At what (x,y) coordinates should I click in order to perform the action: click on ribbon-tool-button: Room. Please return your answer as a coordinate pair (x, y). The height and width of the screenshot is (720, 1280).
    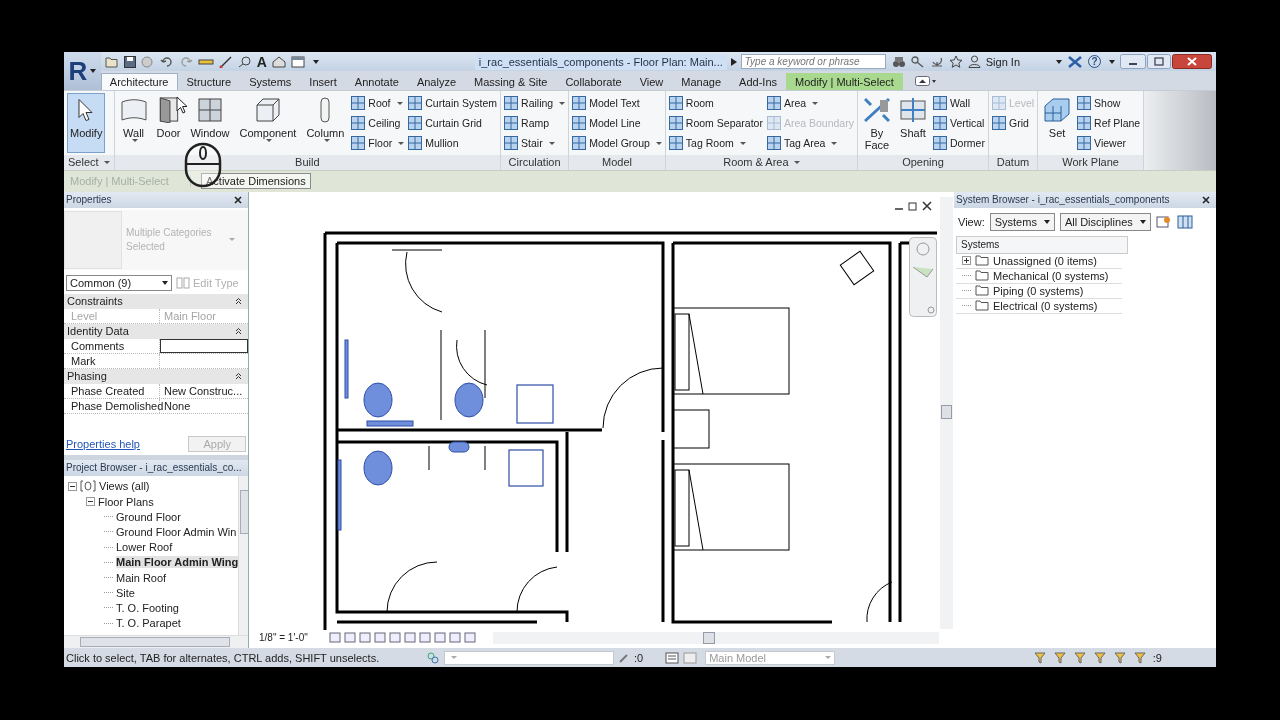
    Looking at the image, I should click on (691, 103).